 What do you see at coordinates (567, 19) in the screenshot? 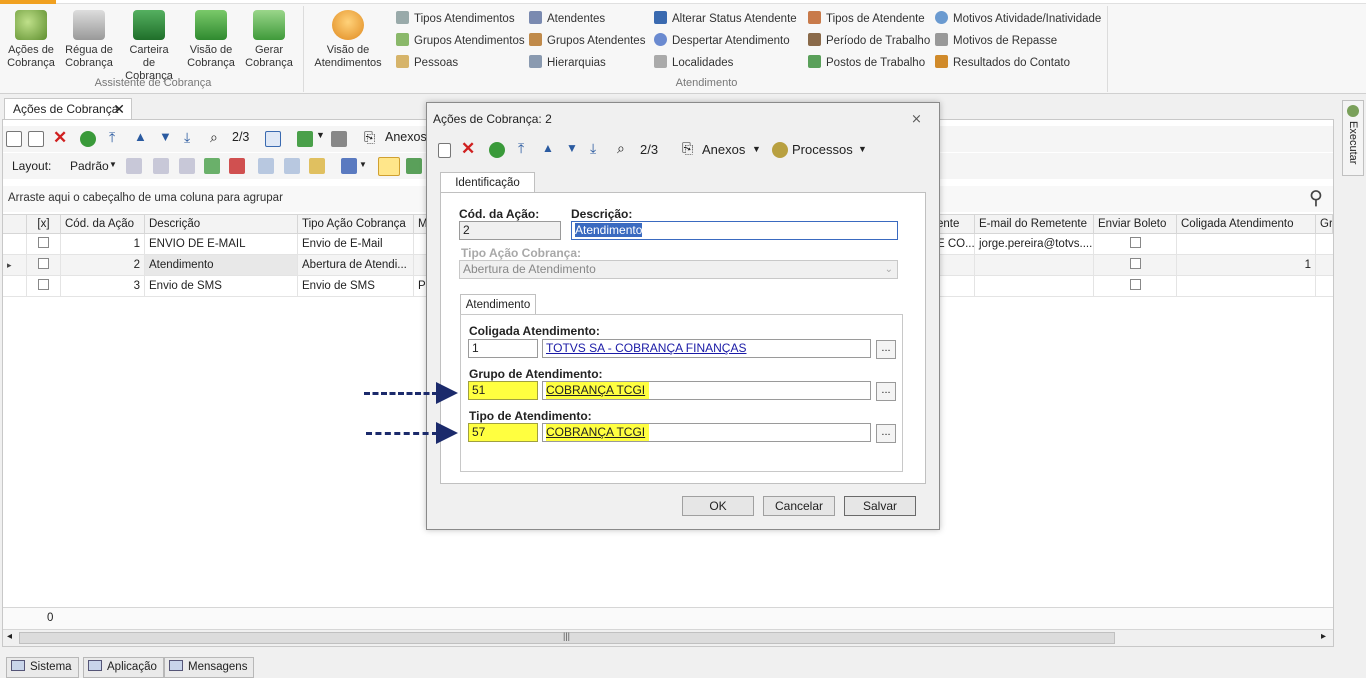
I see `atendentes-button: Atendentes` at bounding box center [567, 19].